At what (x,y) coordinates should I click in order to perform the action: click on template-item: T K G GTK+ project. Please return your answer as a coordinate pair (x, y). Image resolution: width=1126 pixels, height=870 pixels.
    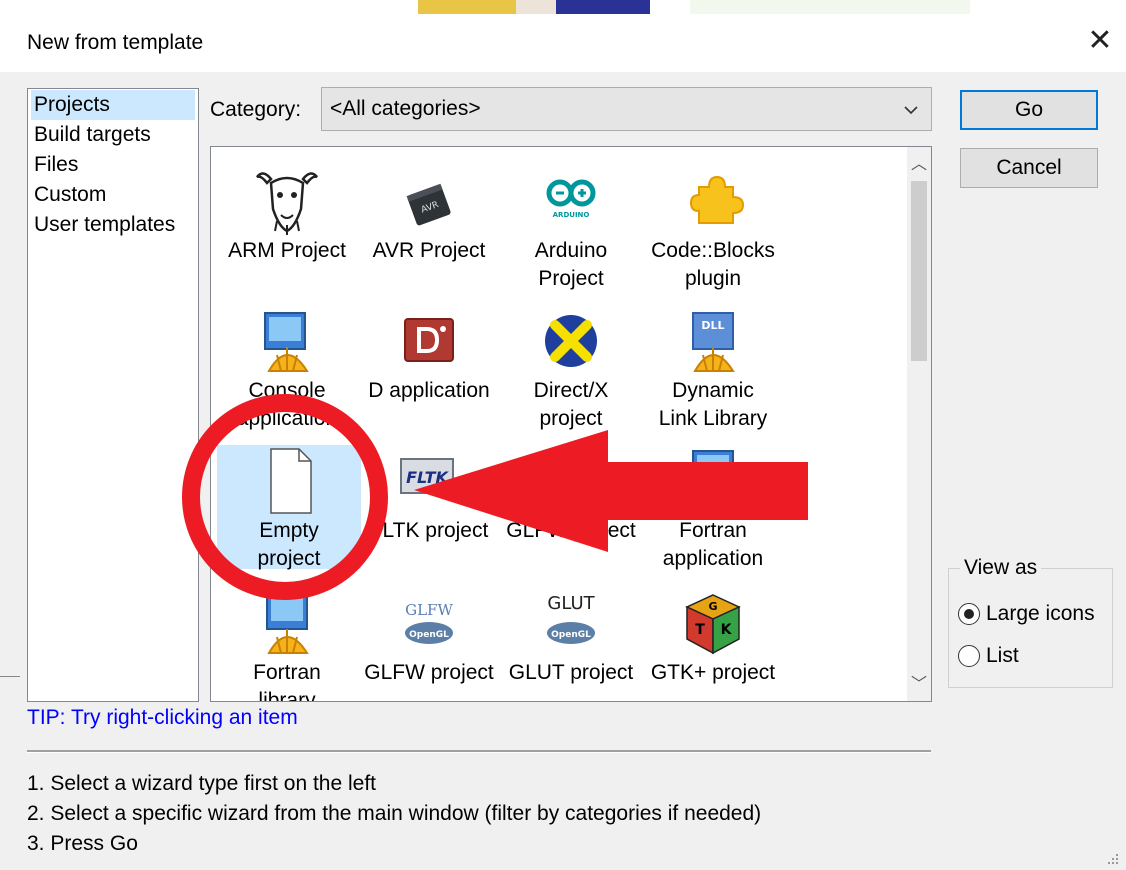
    Looking at the image, I should click on (713, 637).